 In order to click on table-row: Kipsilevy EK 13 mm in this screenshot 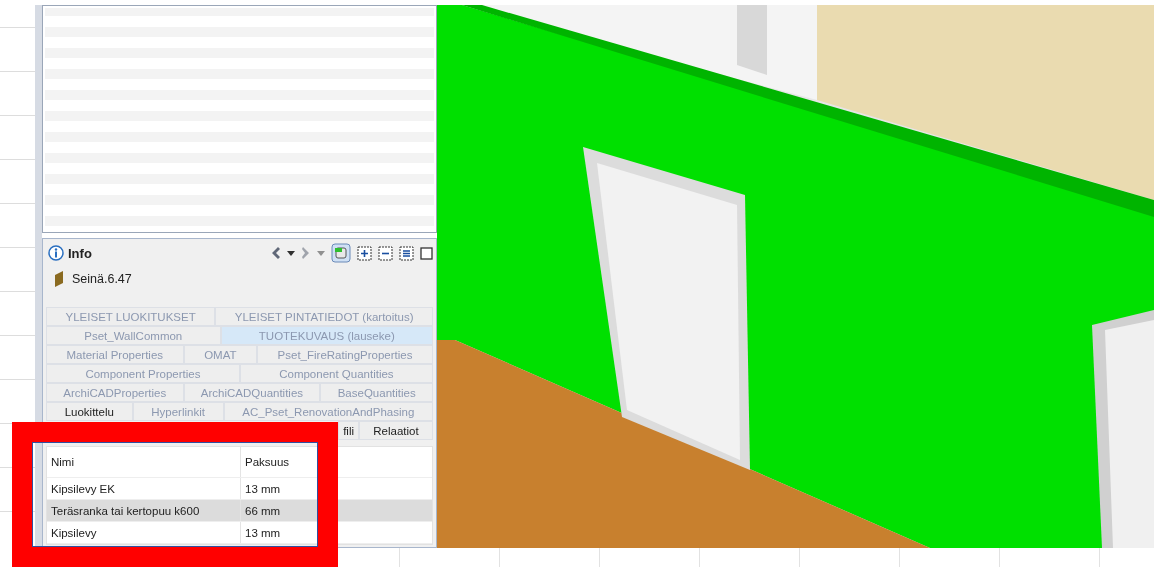, I will do `click(239, 489)`.